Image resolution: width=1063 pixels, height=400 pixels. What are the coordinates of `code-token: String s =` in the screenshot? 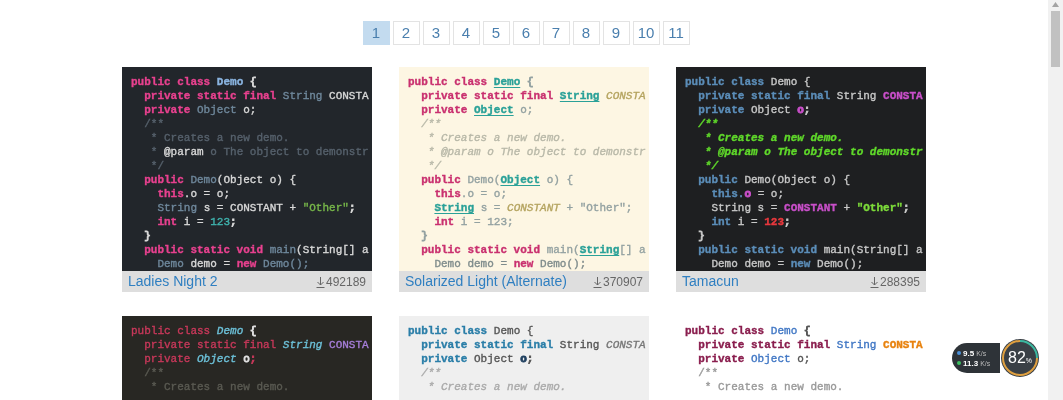 It's located at (745, 208).